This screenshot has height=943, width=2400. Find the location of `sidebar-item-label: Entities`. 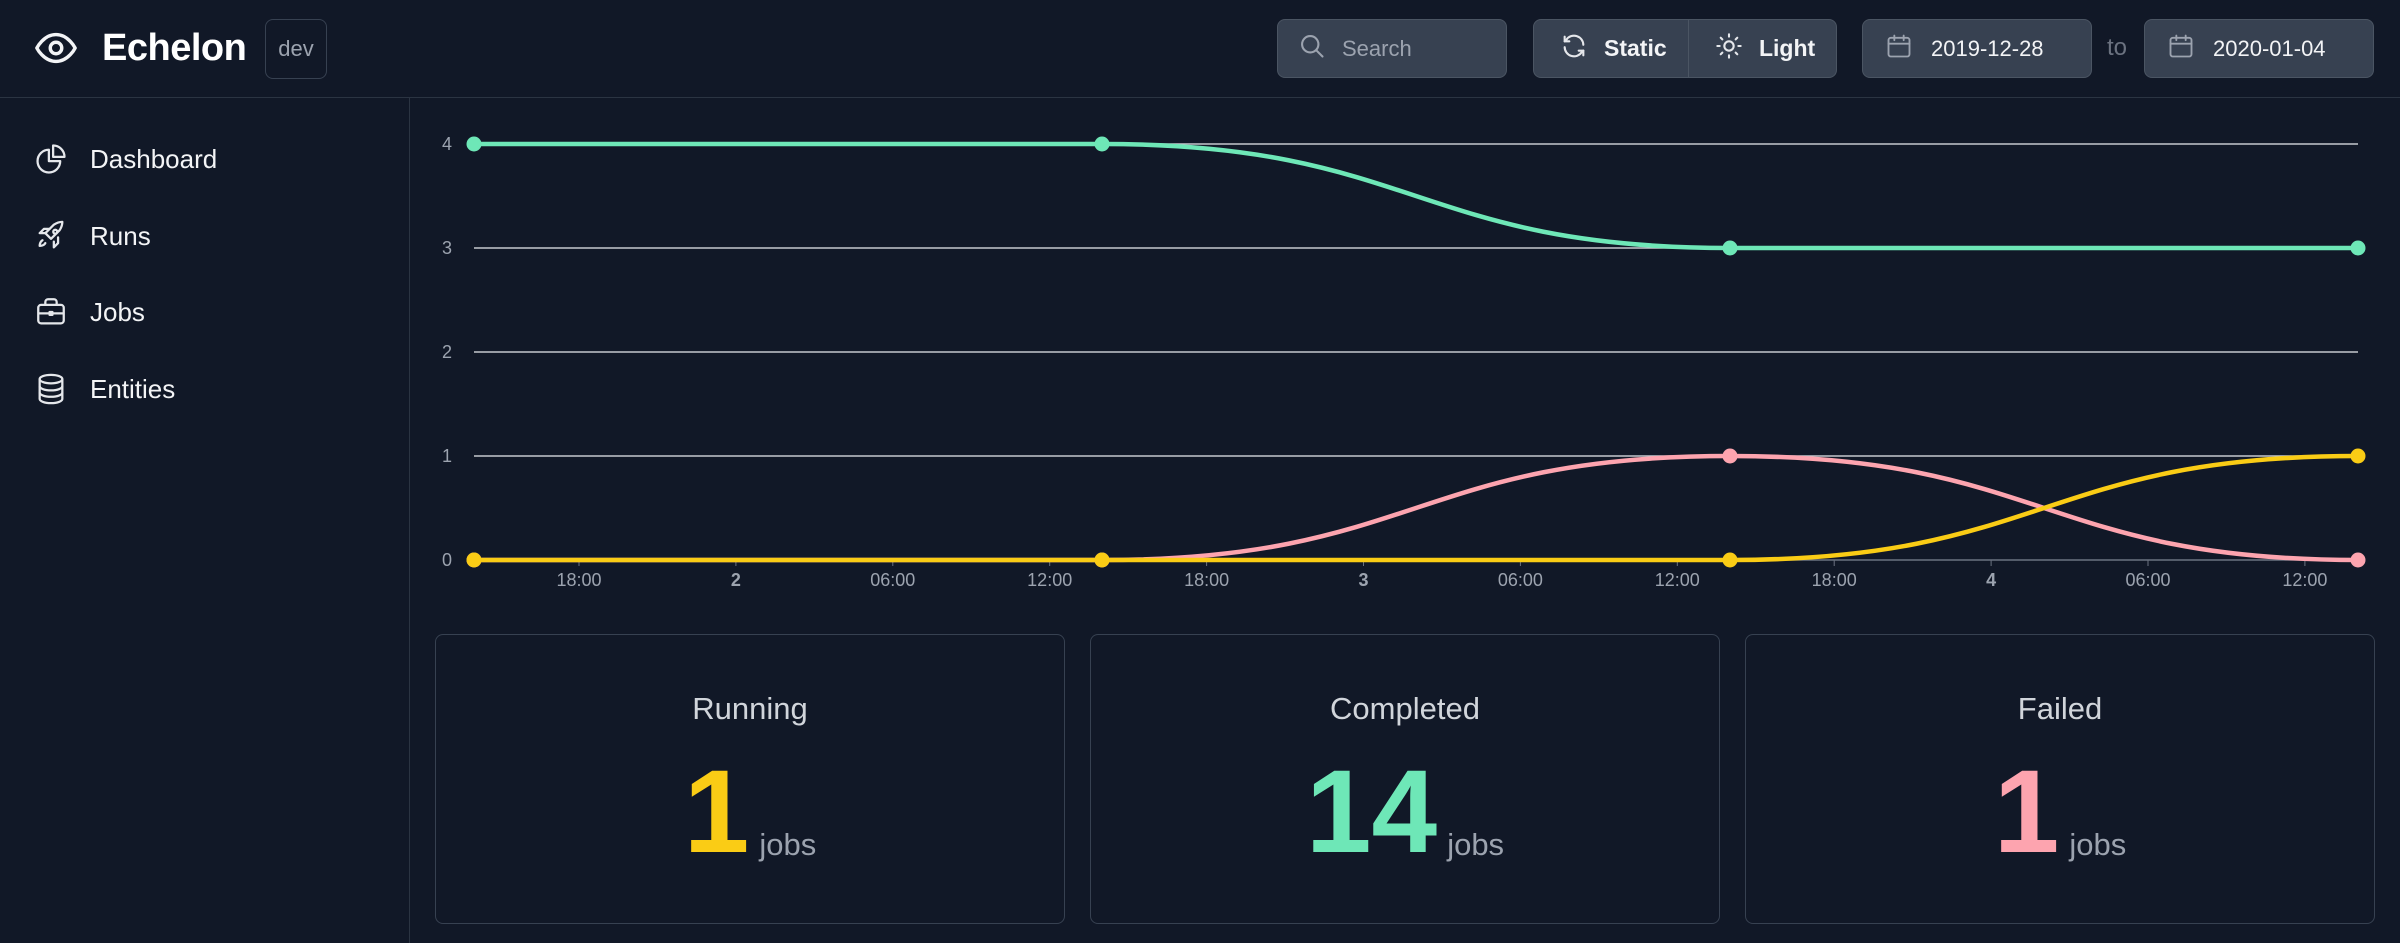

sidebar-item-label: Entities is located at coordinates (133, 388).